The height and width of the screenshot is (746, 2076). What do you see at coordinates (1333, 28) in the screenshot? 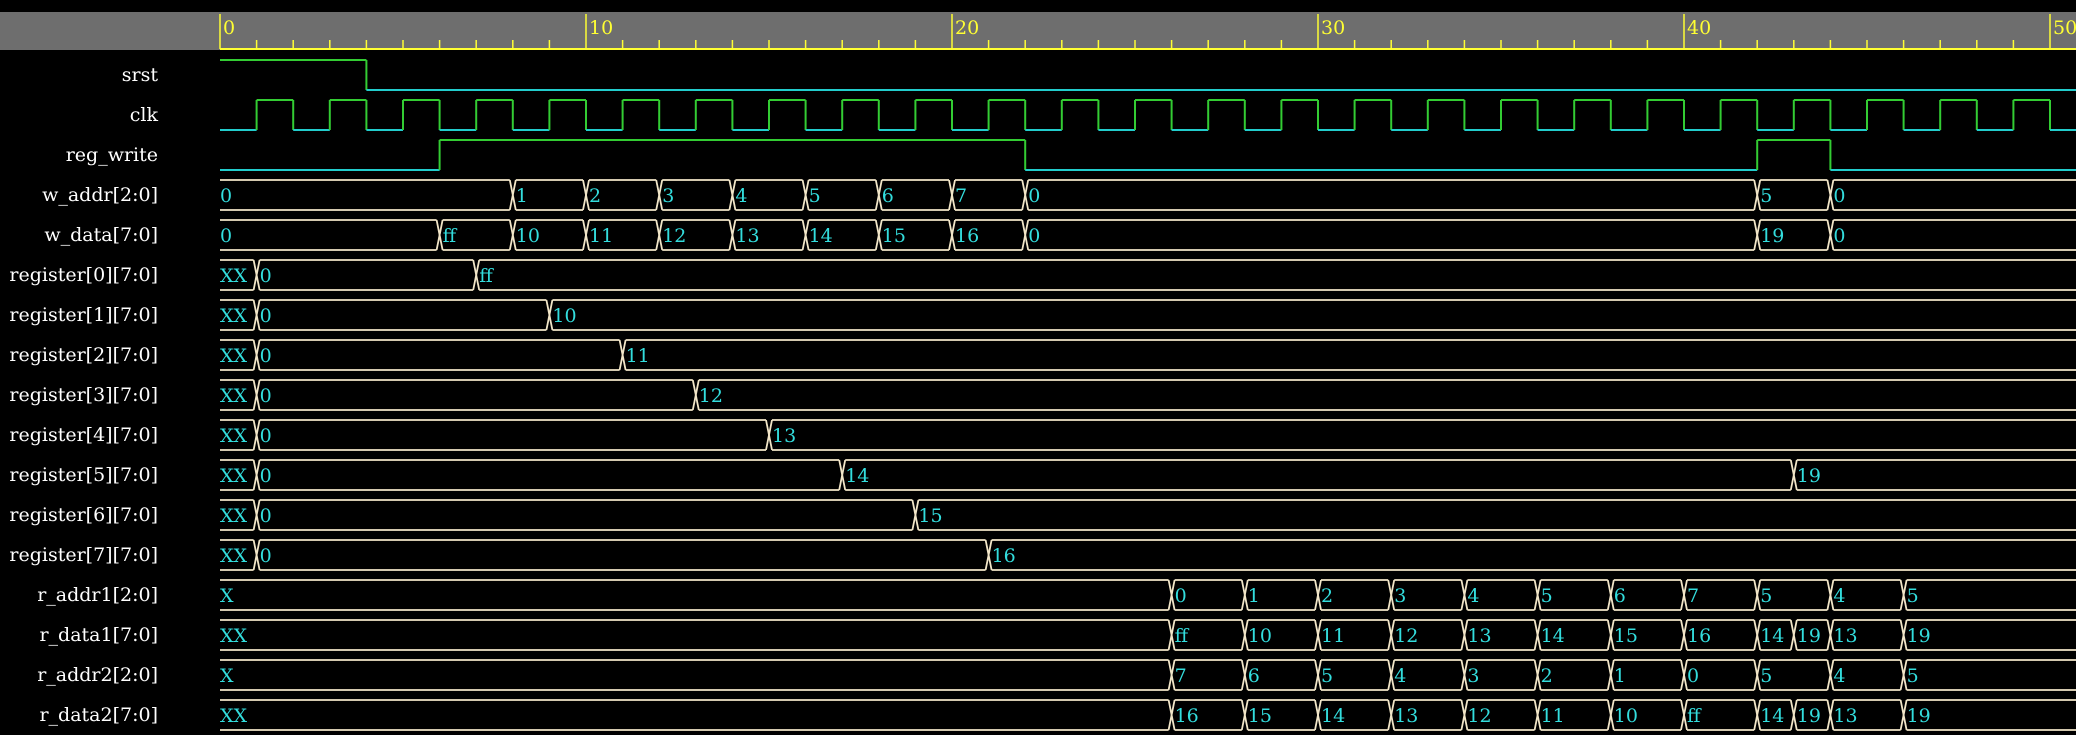
I see `ruler-tick-label: 30` at bounding box center [1333, 28].